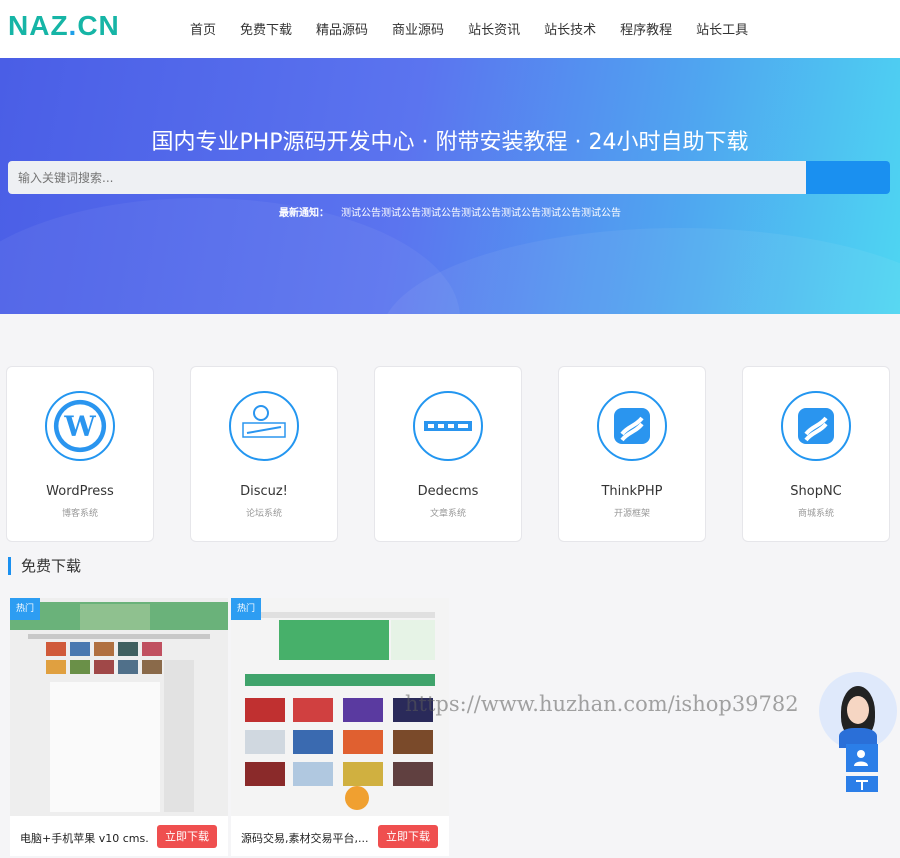 Image resolution: width=900 pixels, height=858 pixels. What do you see at coordinates (646, 28) in the screenshot?
I see `nav-item-tutorials: 程序教程` at bounding box center [646, 28].